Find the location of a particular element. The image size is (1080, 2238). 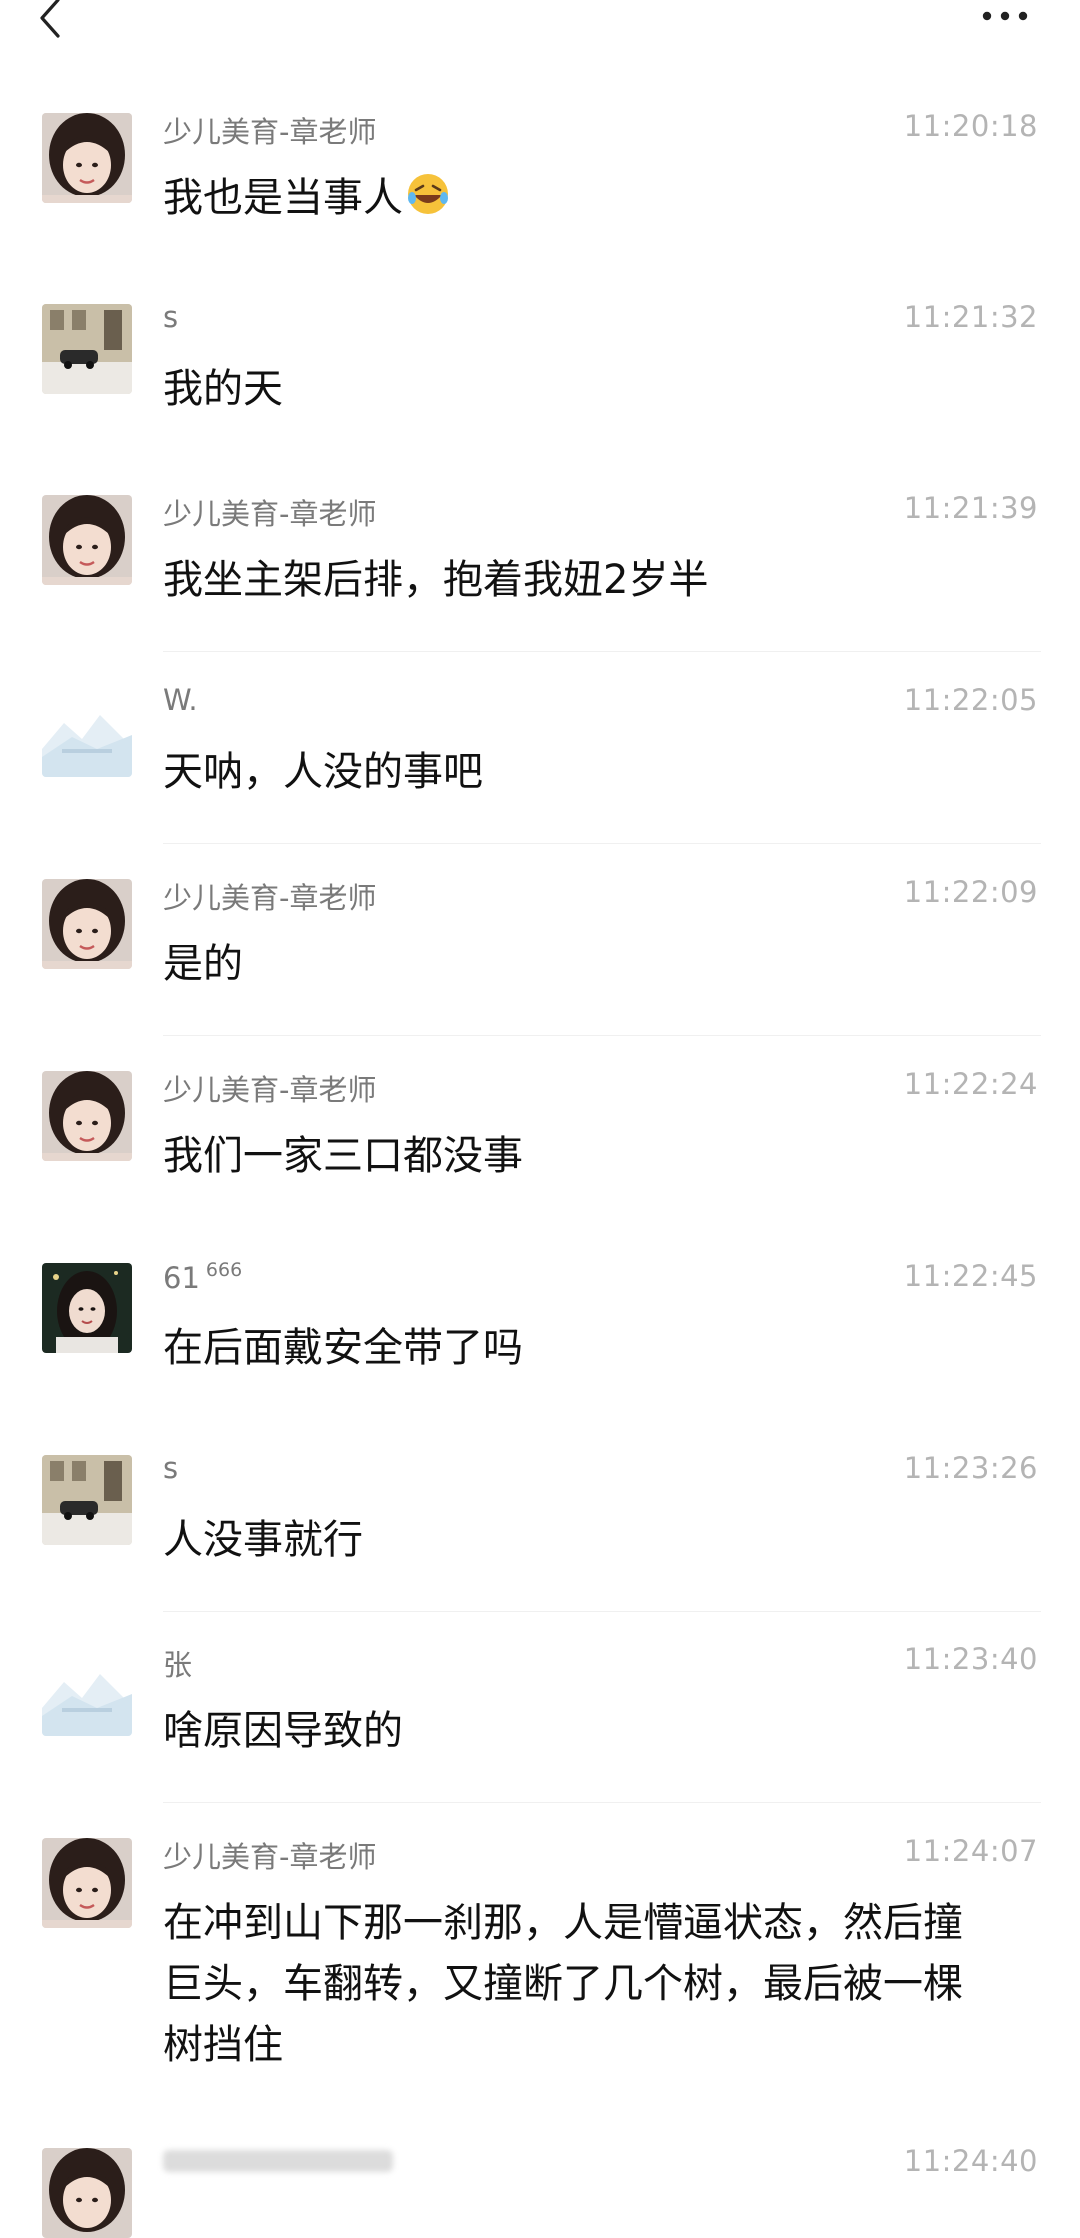

message-time: 11:23:26 is located at coordinates (970, 1468).